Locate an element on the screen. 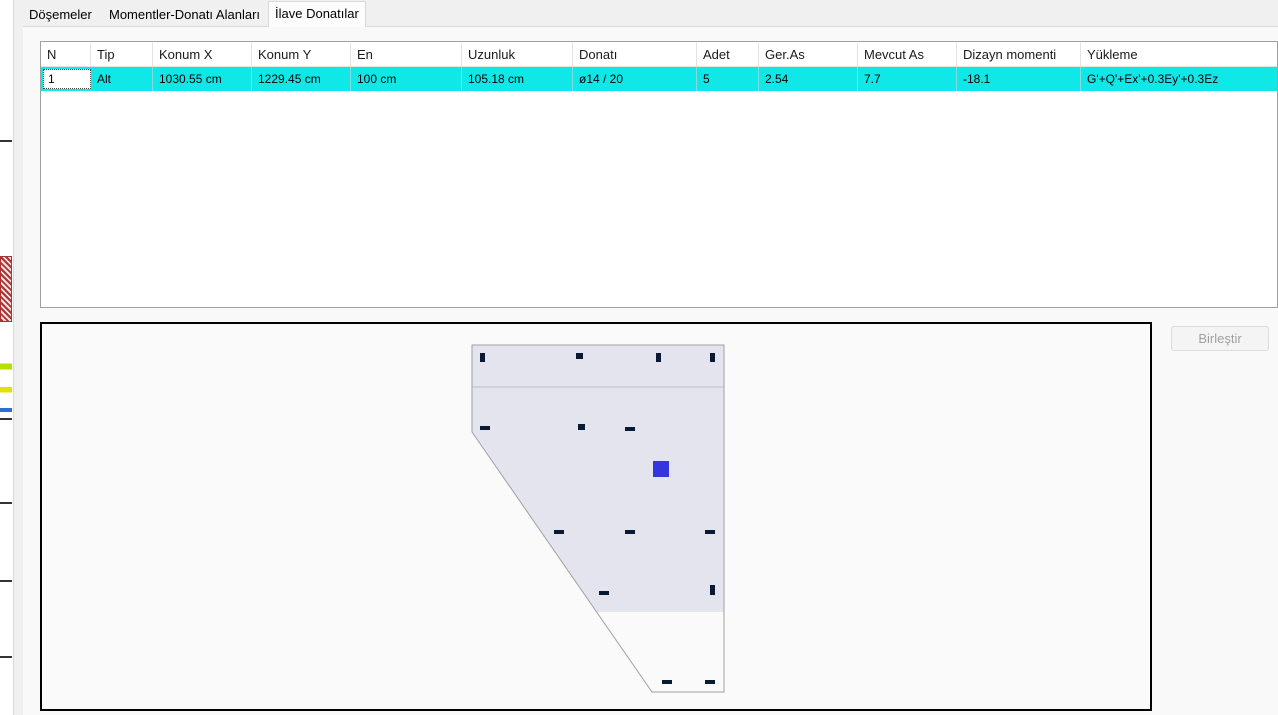  table-cell: ø14 / 20 is located at coordinates (635, 79).